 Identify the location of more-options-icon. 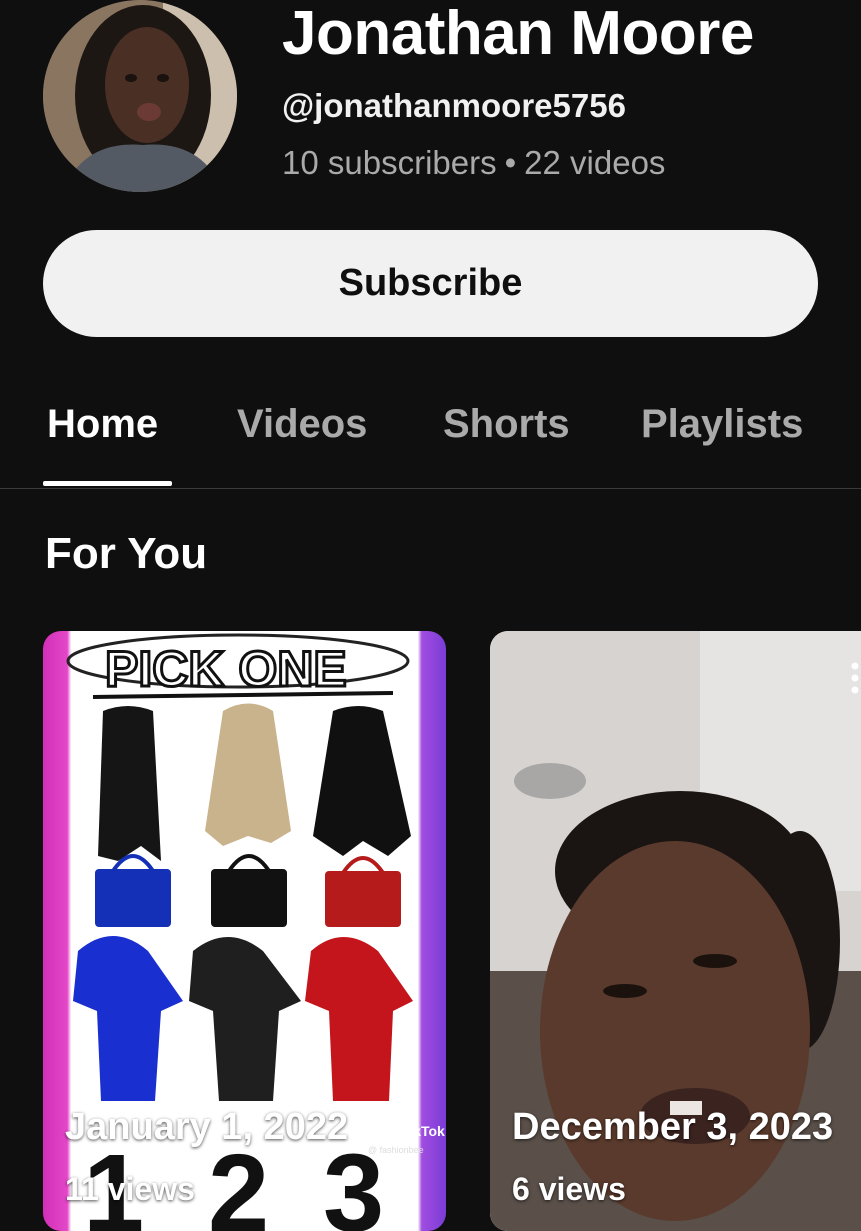
(854, 680).